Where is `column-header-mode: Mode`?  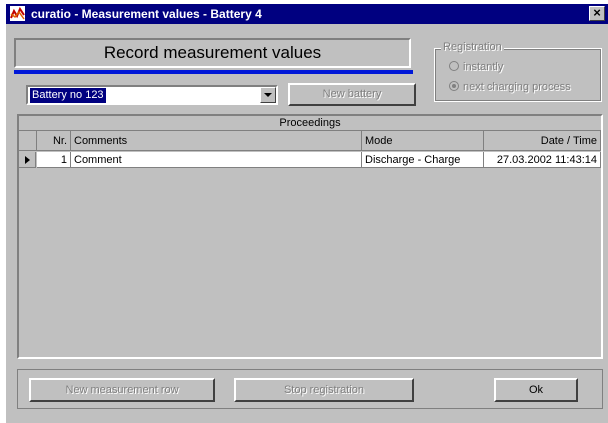 column-header-mode: Mode is located at coordinates (423, 141).